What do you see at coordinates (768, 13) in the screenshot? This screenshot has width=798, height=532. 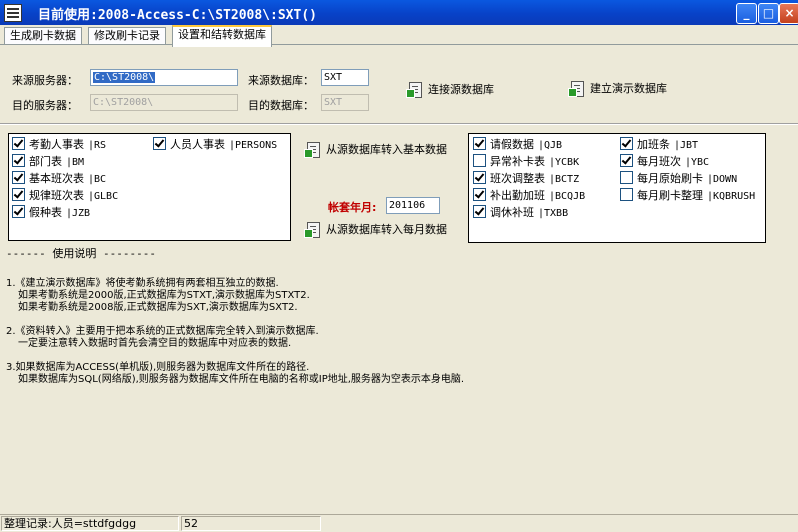 I see `maximize-button: □` at bounding box center [768, 13].